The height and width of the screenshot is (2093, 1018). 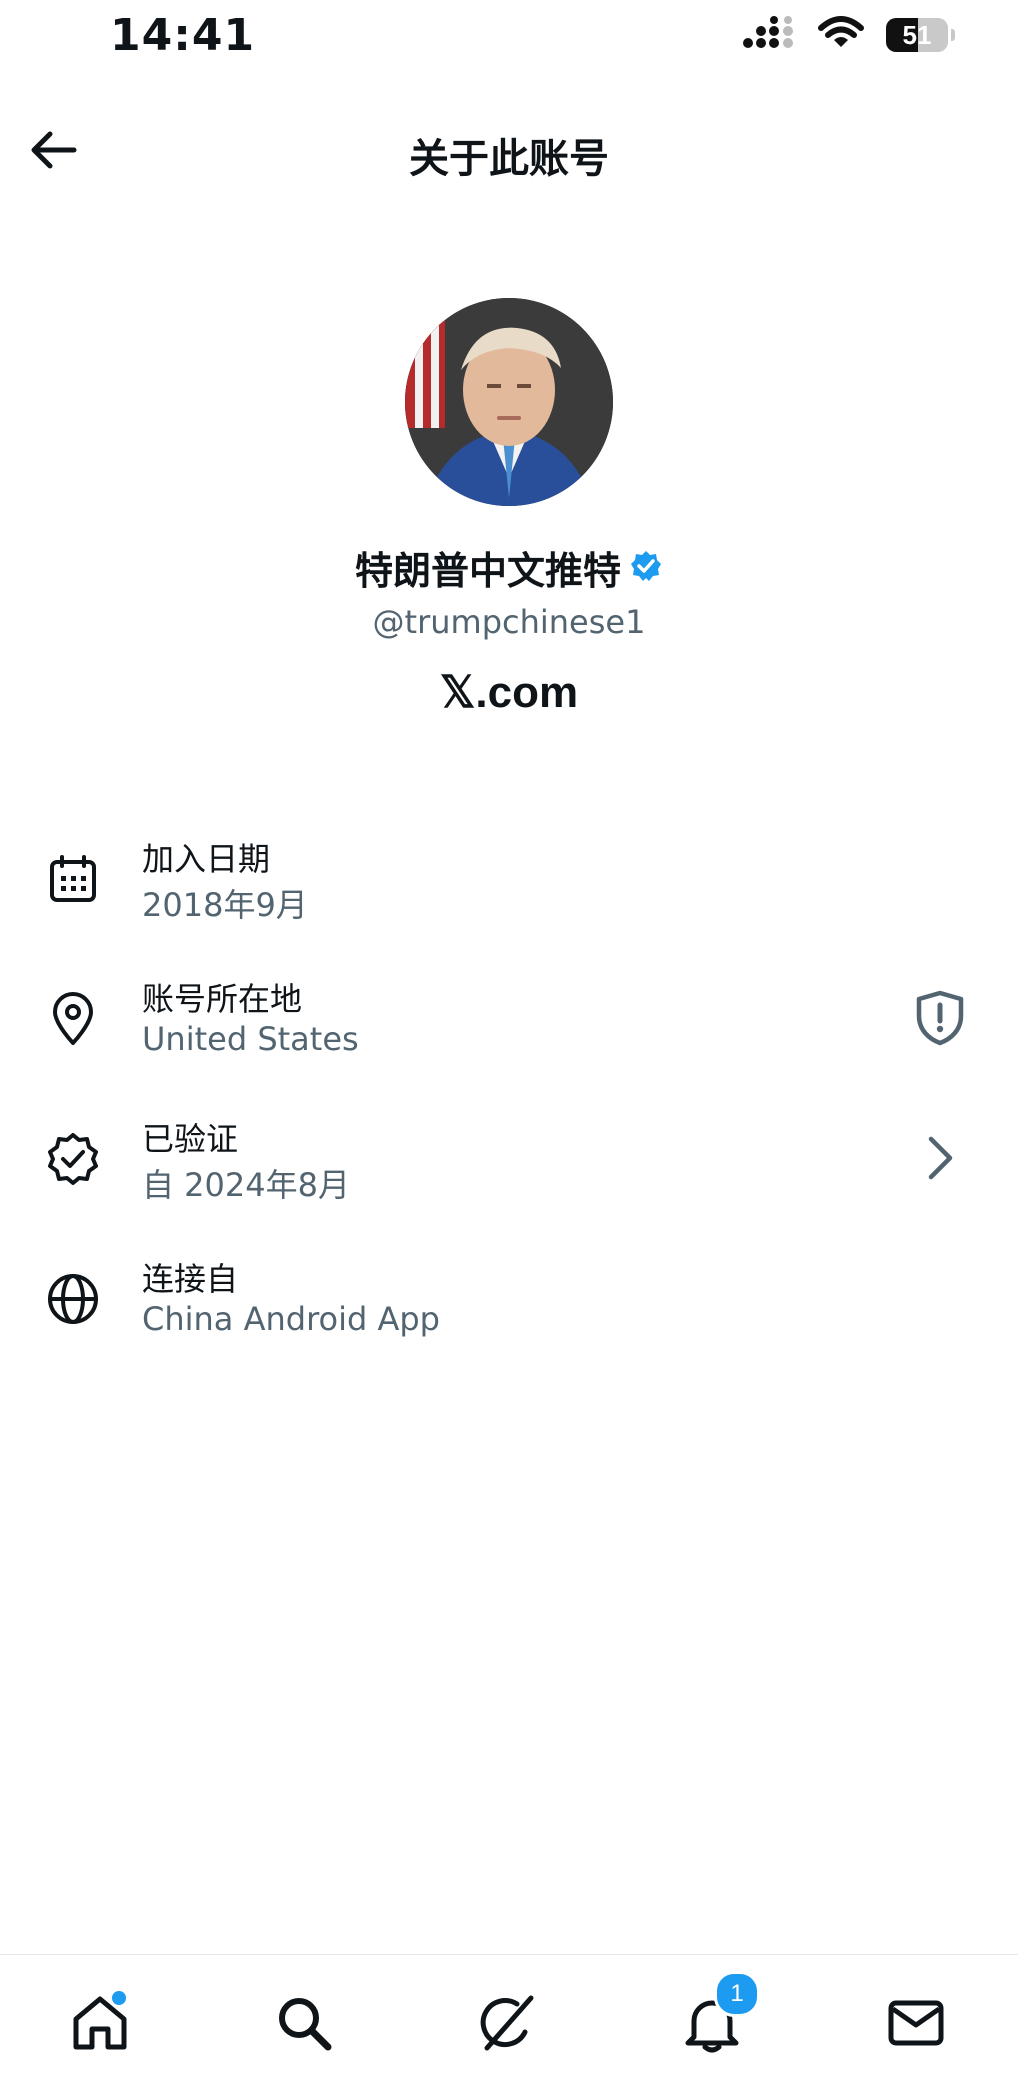 What do you see at coordinates (222, 999) in the screenshot?
I see `info-label: 账号所在地` at bounding box center [222, 999].